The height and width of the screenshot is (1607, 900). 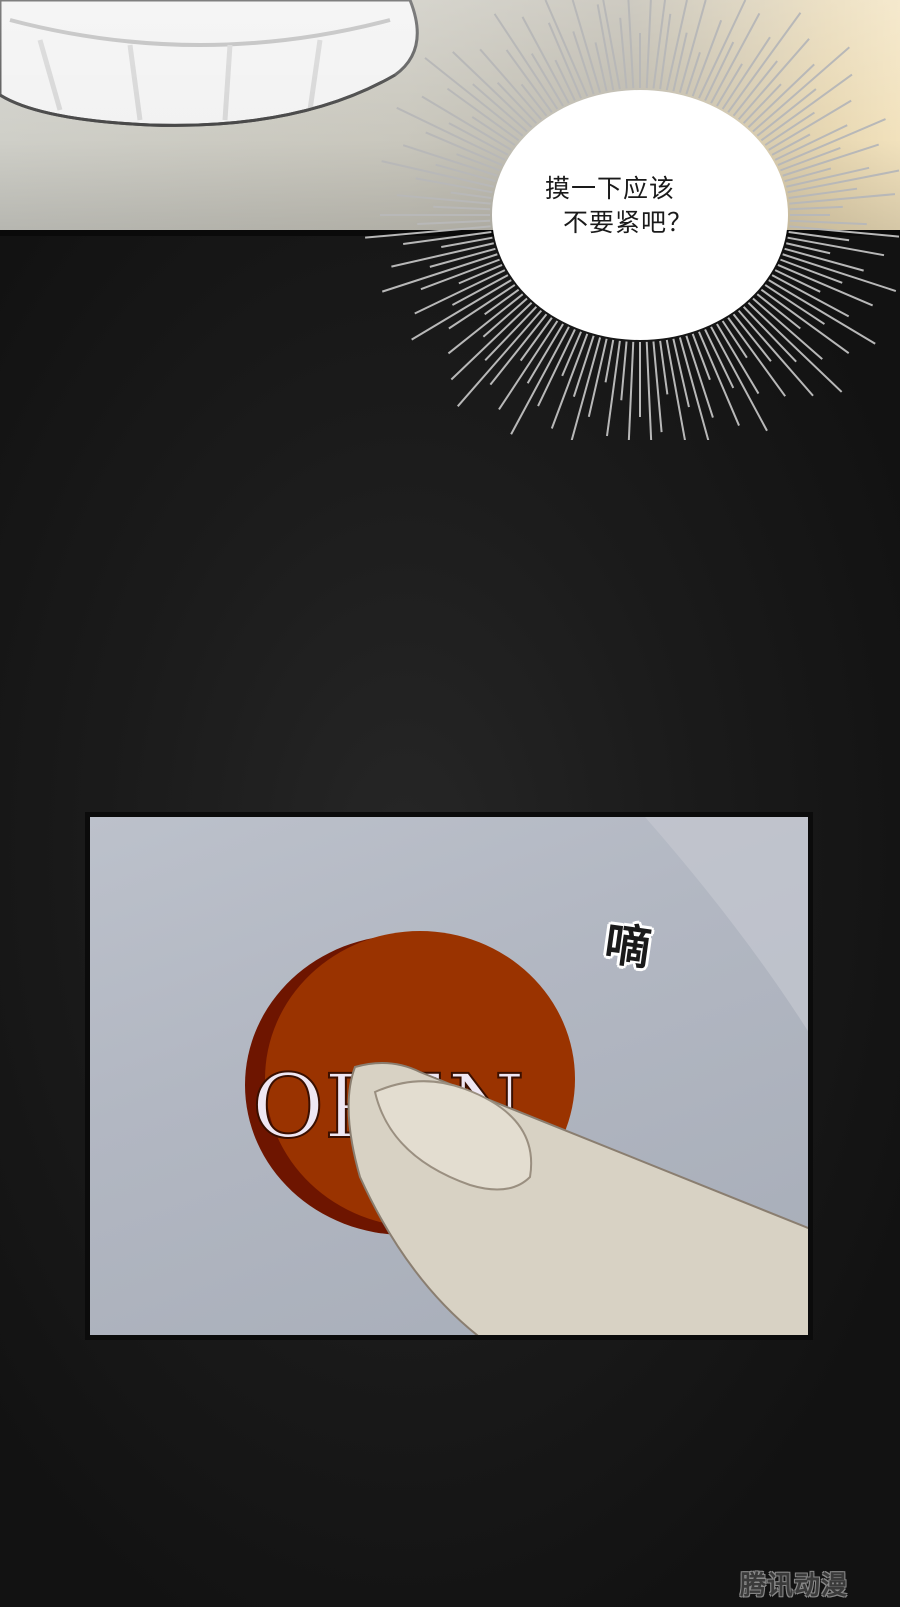 What do you see at coordinates (628, 946) in the screenshot?
I see `beep-sound-effect: 嘀` at bounding box center [628, 946].